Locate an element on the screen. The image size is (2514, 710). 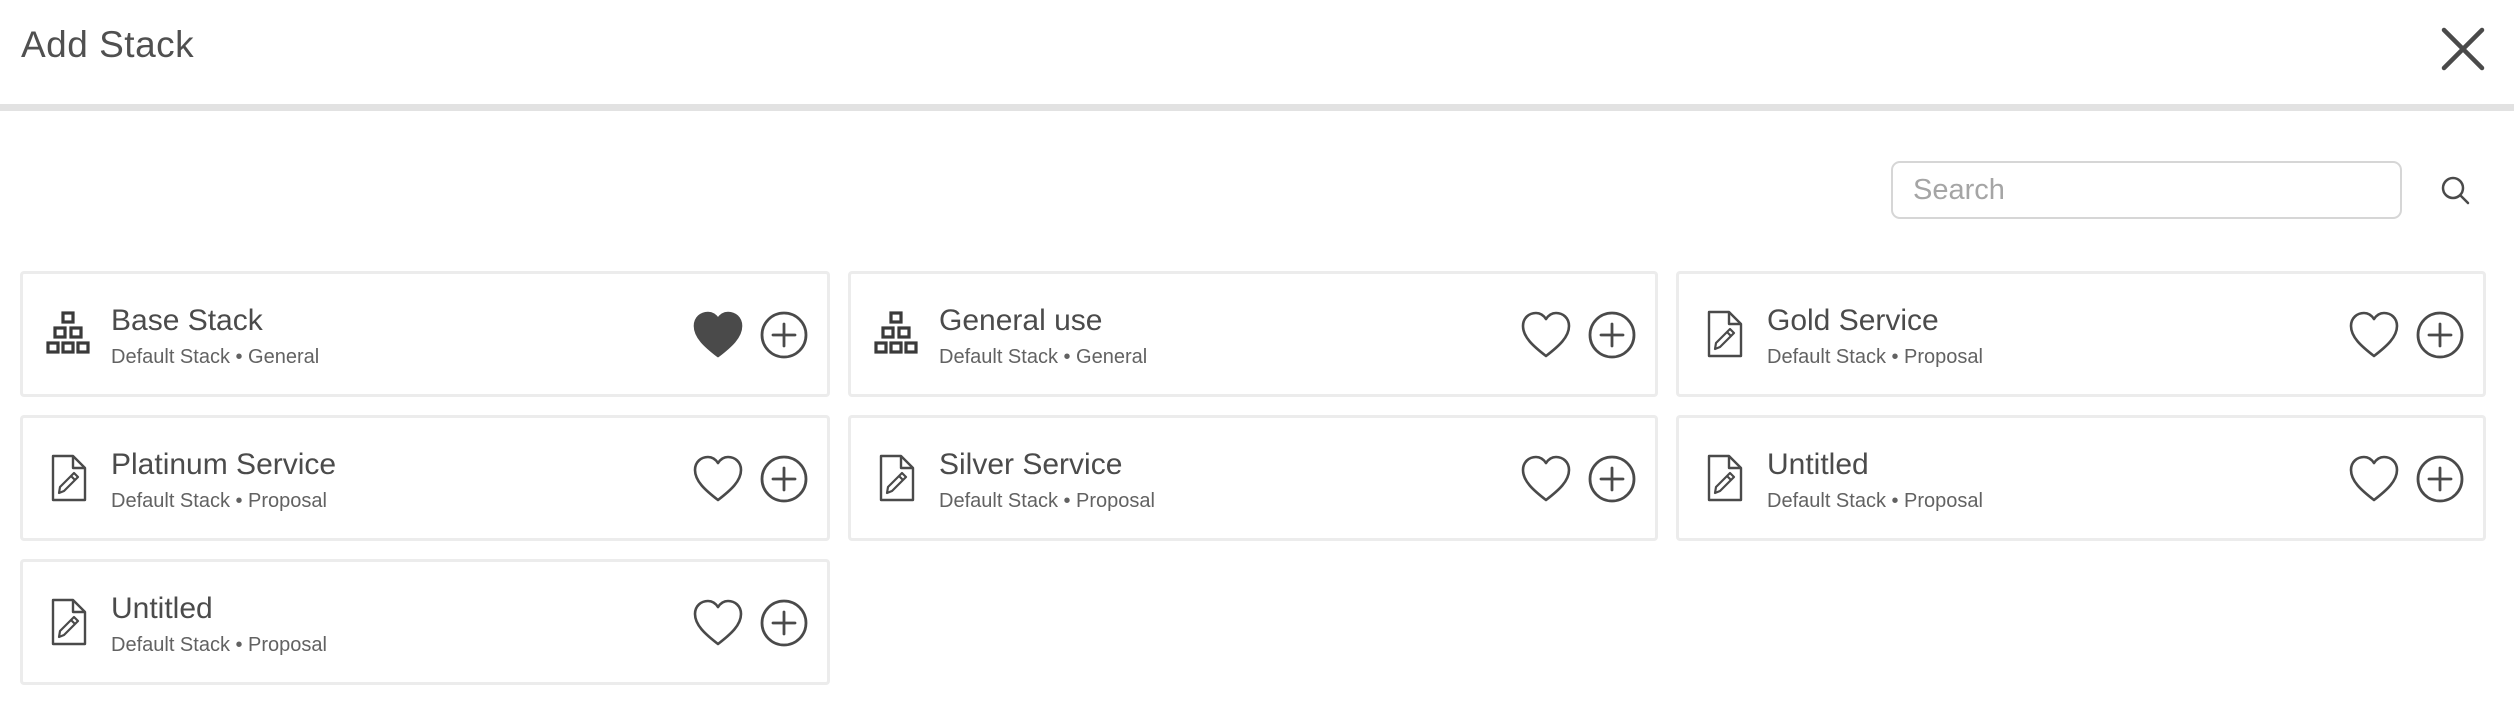
search-button is located at coordinates (2456, 191).